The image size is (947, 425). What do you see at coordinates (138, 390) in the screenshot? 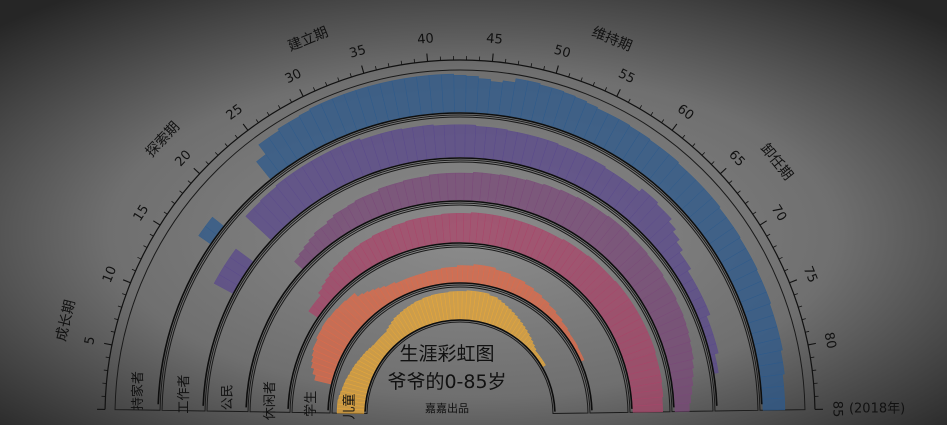
I see `series-0-label: 持家者` at bounding box center [138, 390].